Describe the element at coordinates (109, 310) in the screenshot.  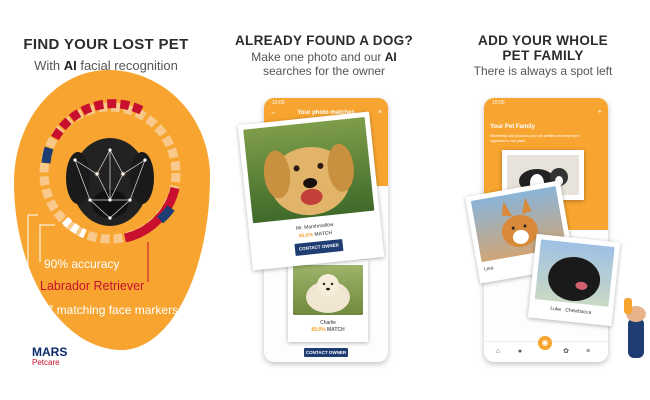
I see `stat-face-markers: 17 matching face markers` at that location.